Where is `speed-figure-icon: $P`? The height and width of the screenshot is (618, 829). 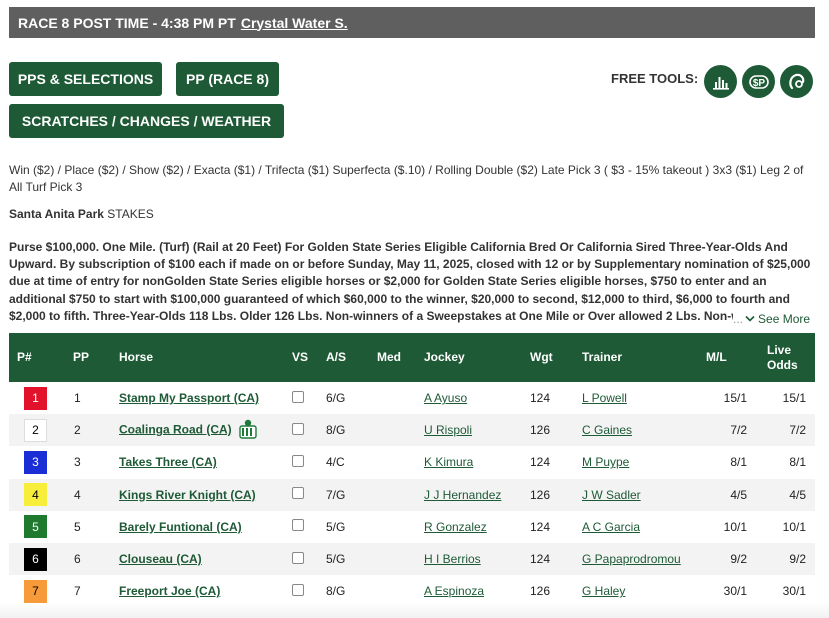 speed-figure-icon: $P is located at coordinates (758, 81).